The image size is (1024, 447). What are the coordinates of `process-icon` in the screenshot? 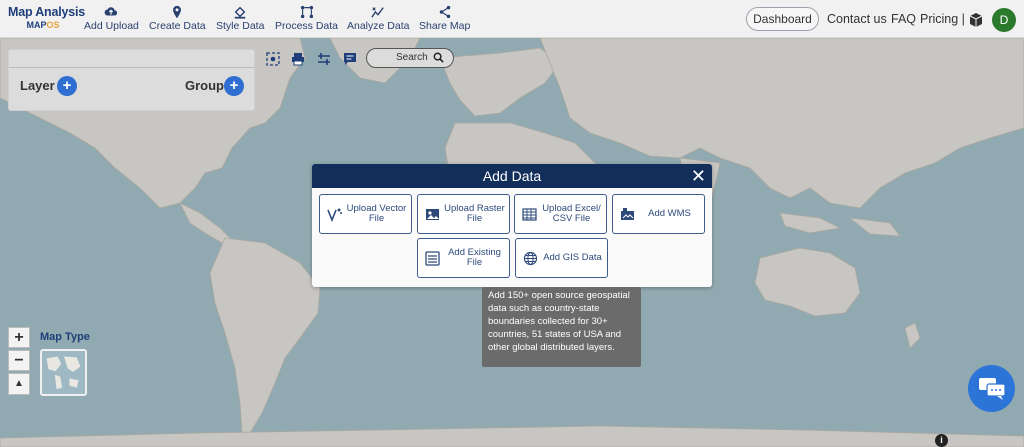 It's located at (306, 12).